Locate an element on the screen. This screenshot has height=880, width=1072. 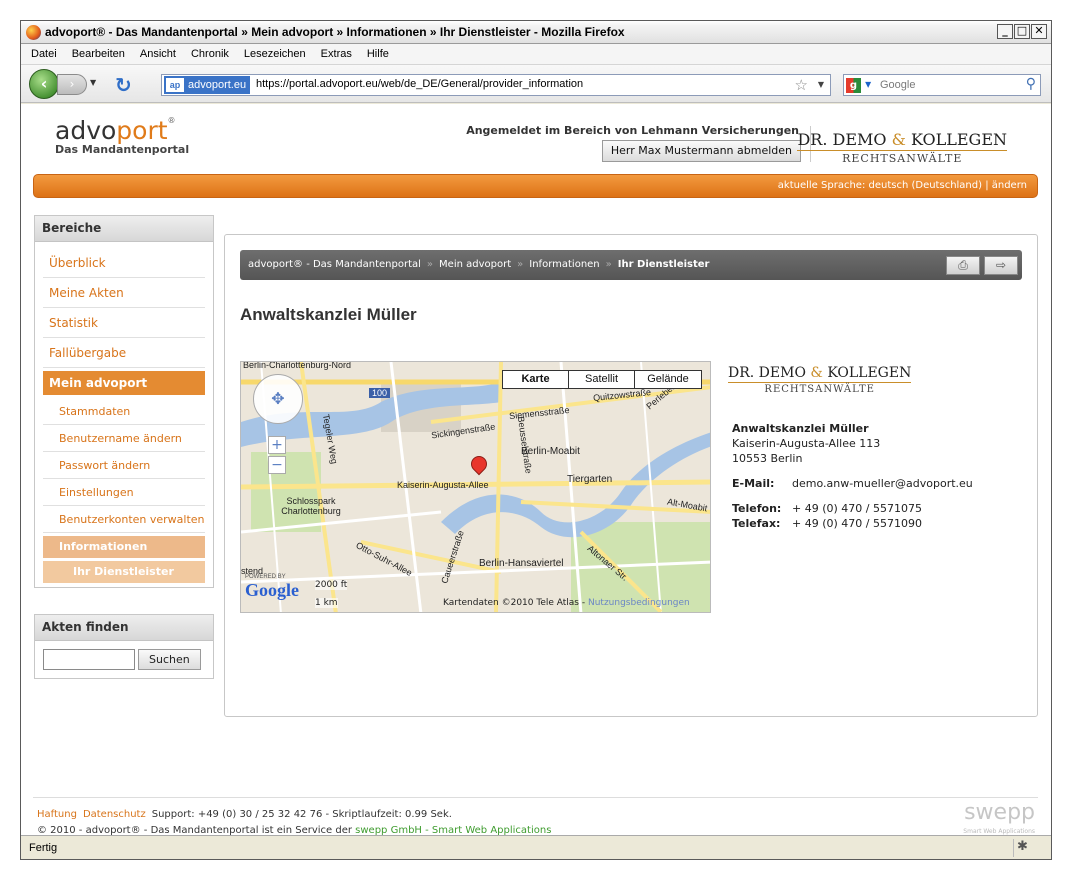
sidebar-sub-dienstleister: Ihr Dienstleister is located at coordinates (124, 572).